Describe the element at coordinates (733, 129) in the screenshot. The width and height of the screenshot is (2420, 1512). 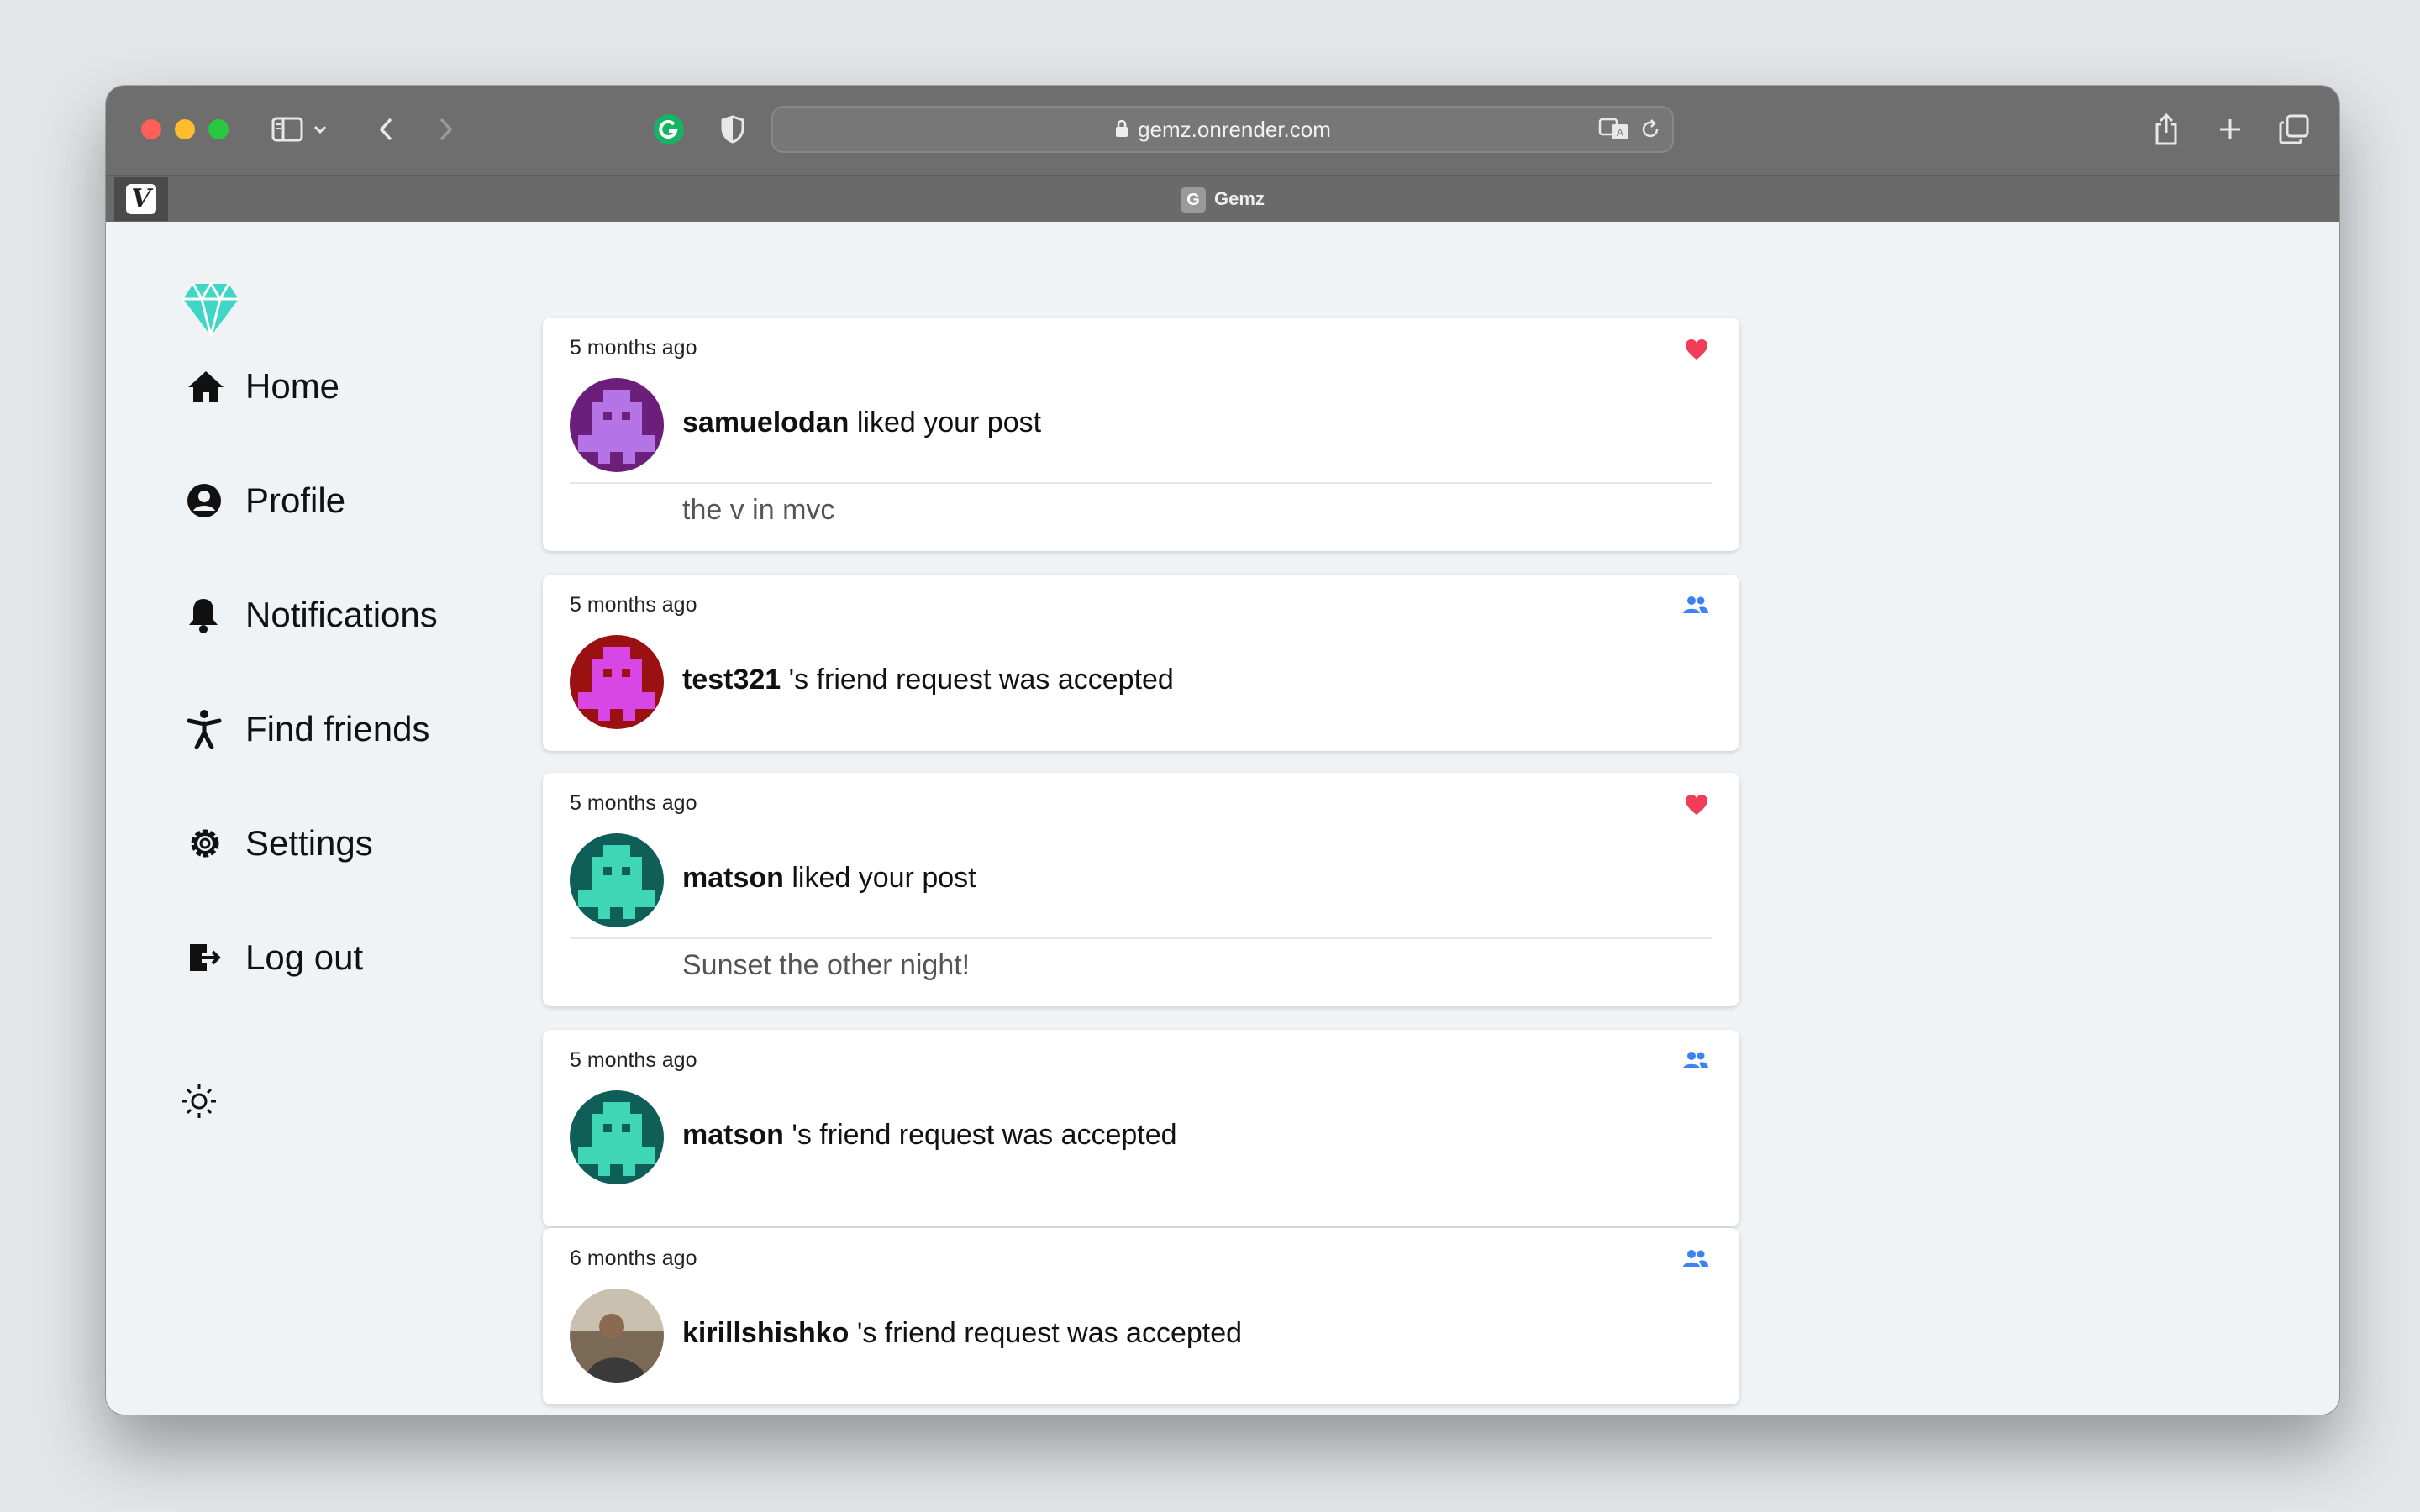
I see `shield-icon` at that location.